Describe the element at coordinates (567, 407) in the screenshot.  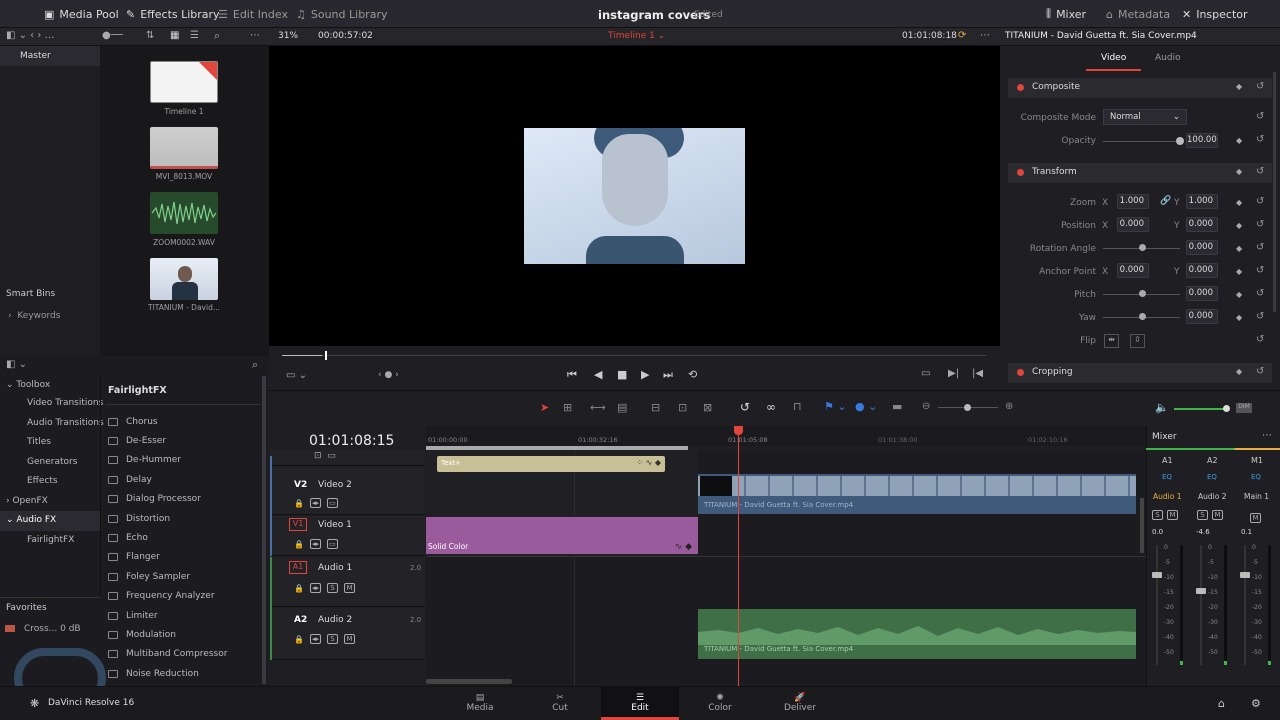
I see `trim-tool-icon: ⊞` at that location.